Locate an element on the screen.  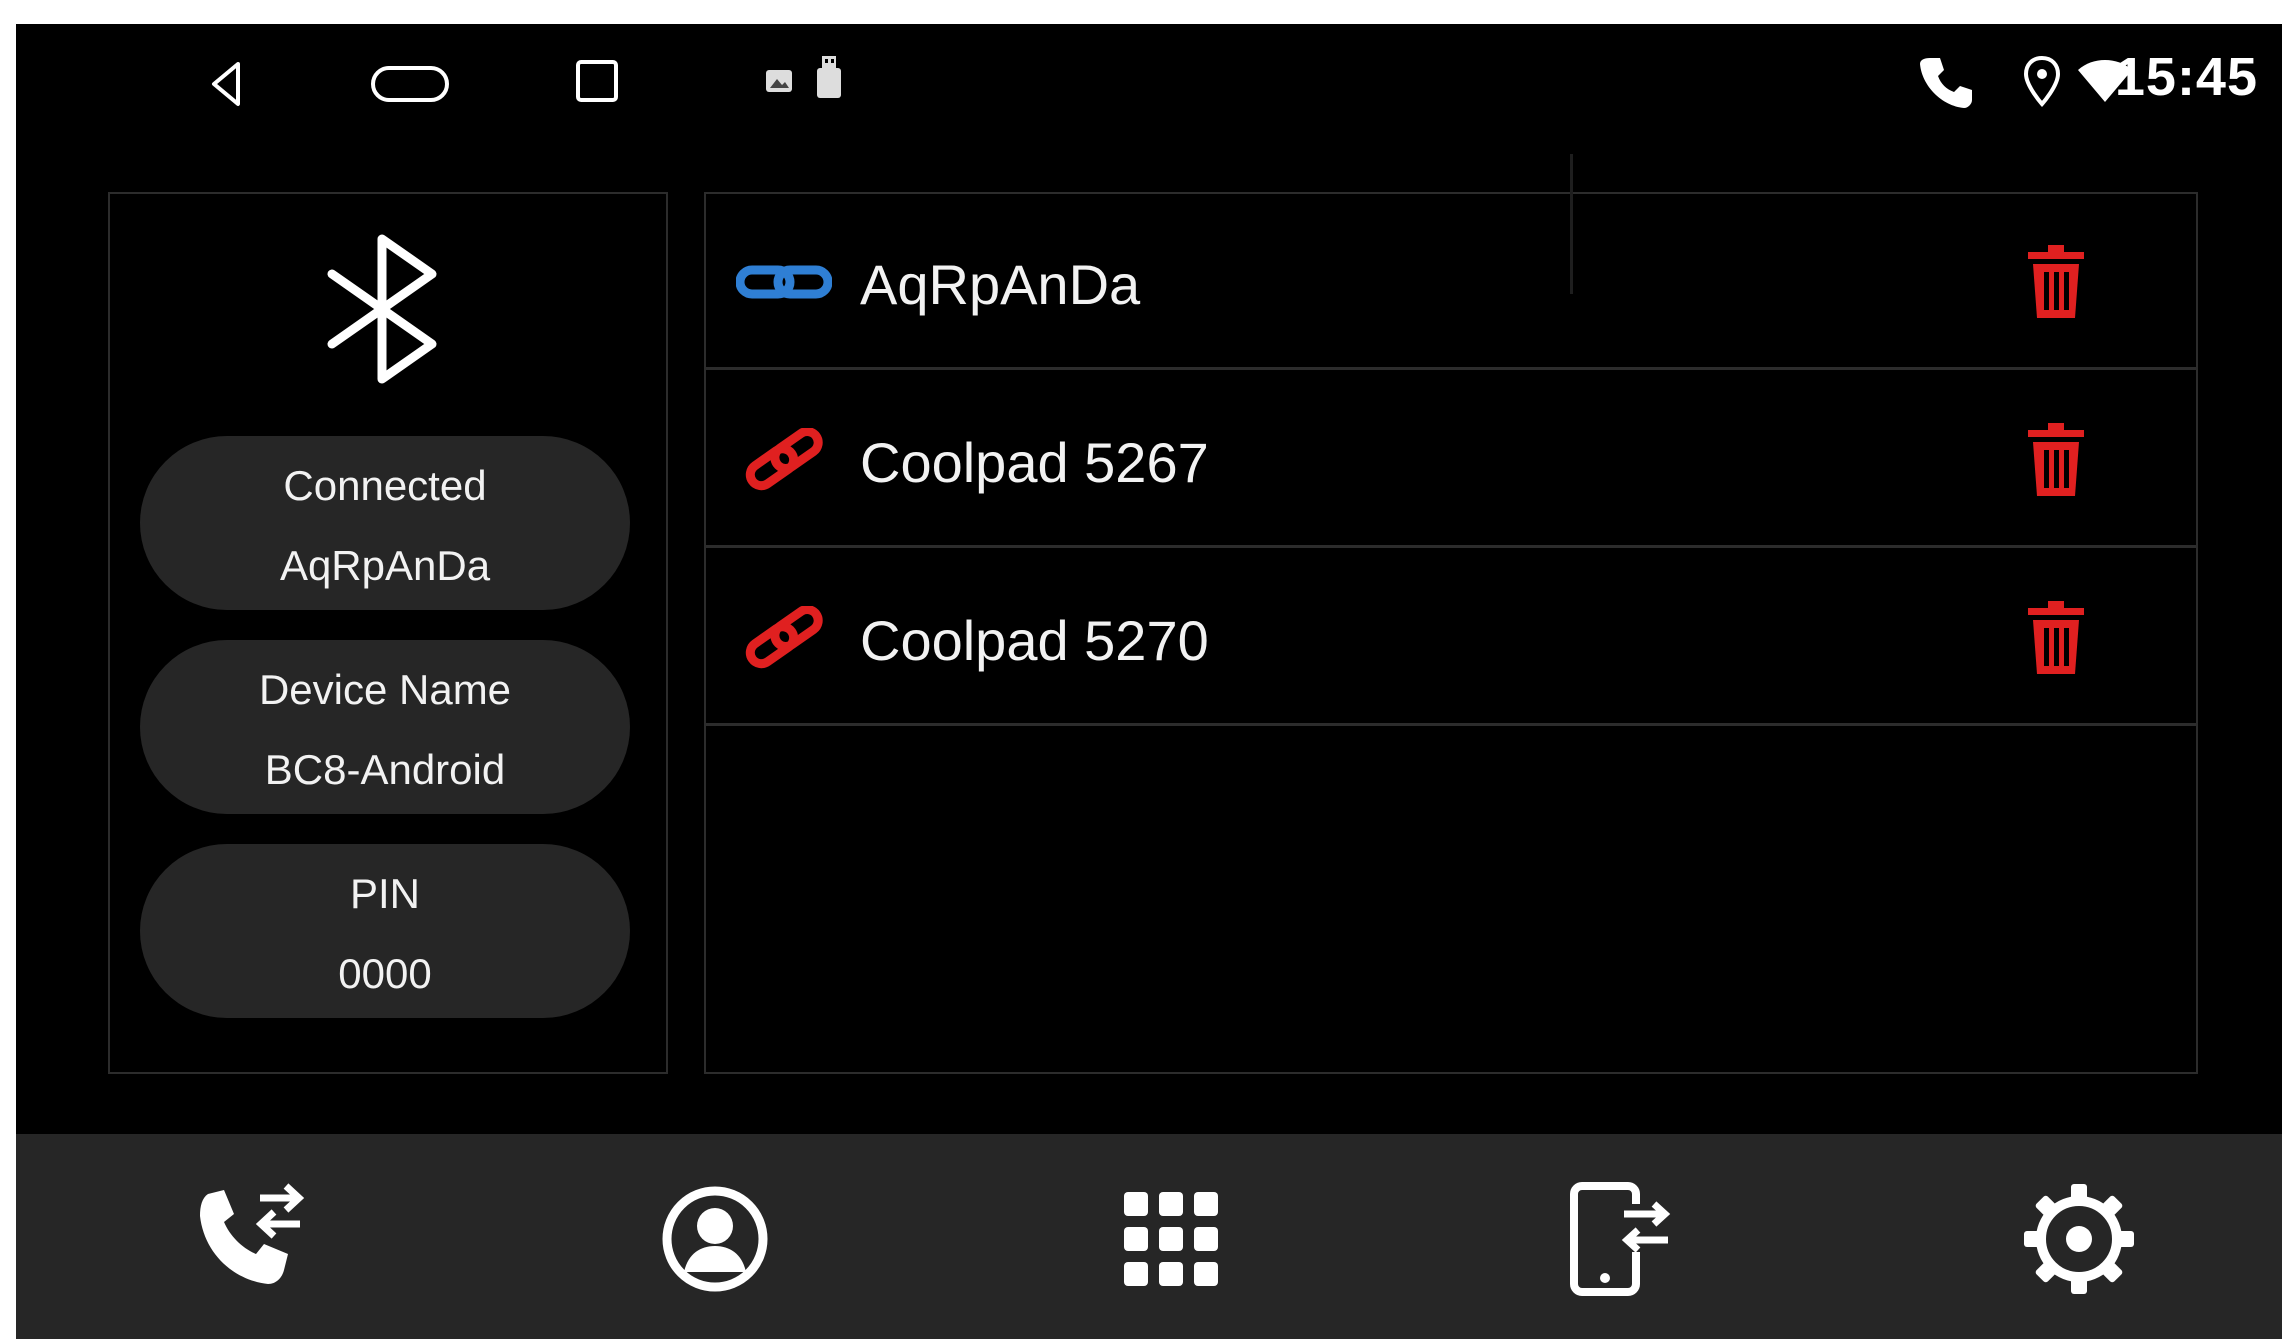
phone-icon is located at coordinates (1946, 83).